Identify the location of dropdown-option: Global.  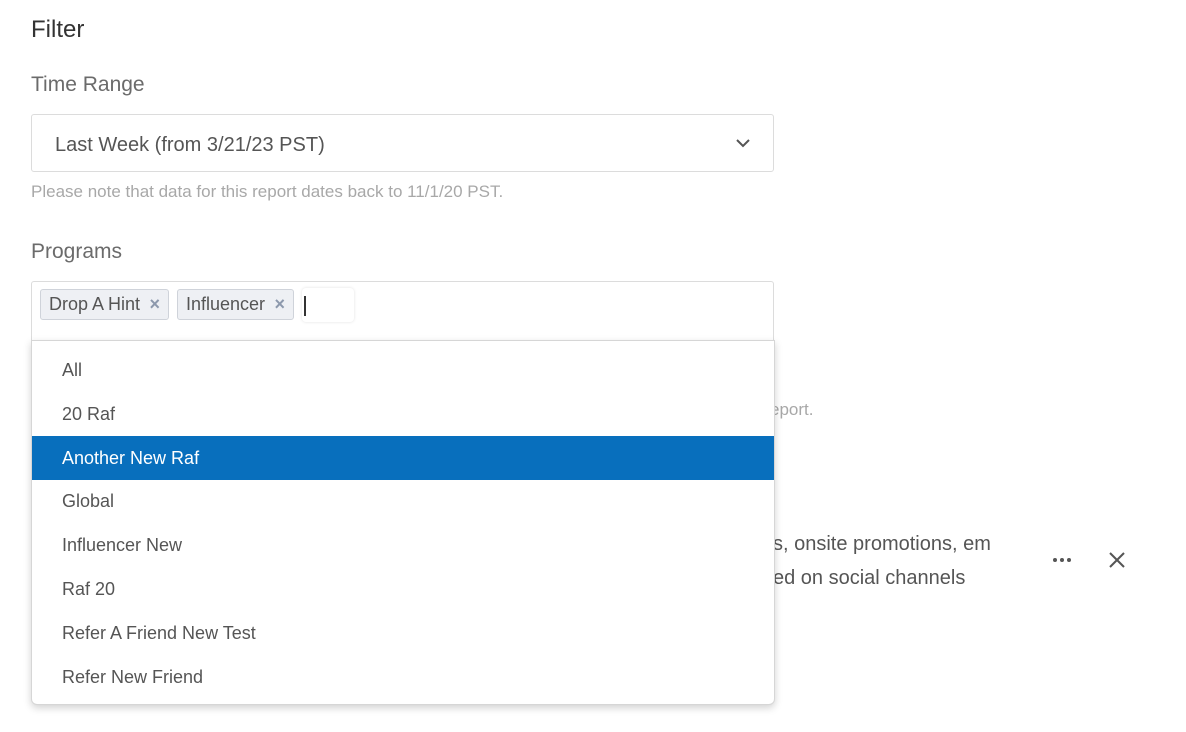
(403, 501).